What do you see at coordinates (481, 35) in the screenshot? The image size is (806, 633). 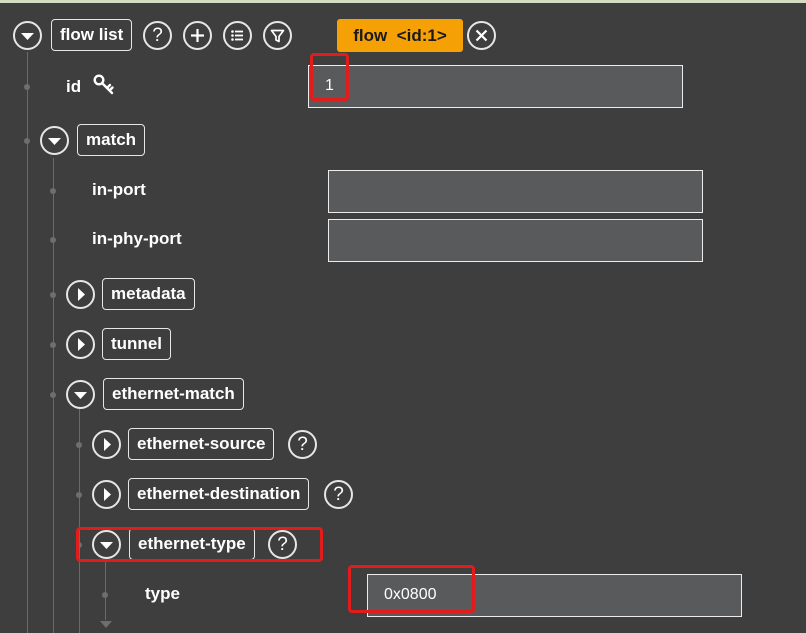 I see `close-icon` at bounding box center [481, 35].